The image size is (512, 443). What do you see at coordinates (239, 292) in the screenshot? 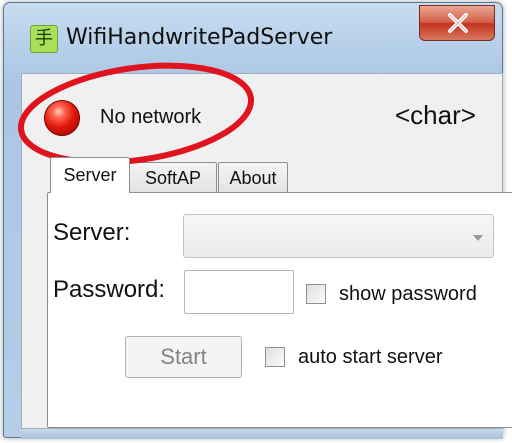
I see `password-field` at bounding box center [239, 292].